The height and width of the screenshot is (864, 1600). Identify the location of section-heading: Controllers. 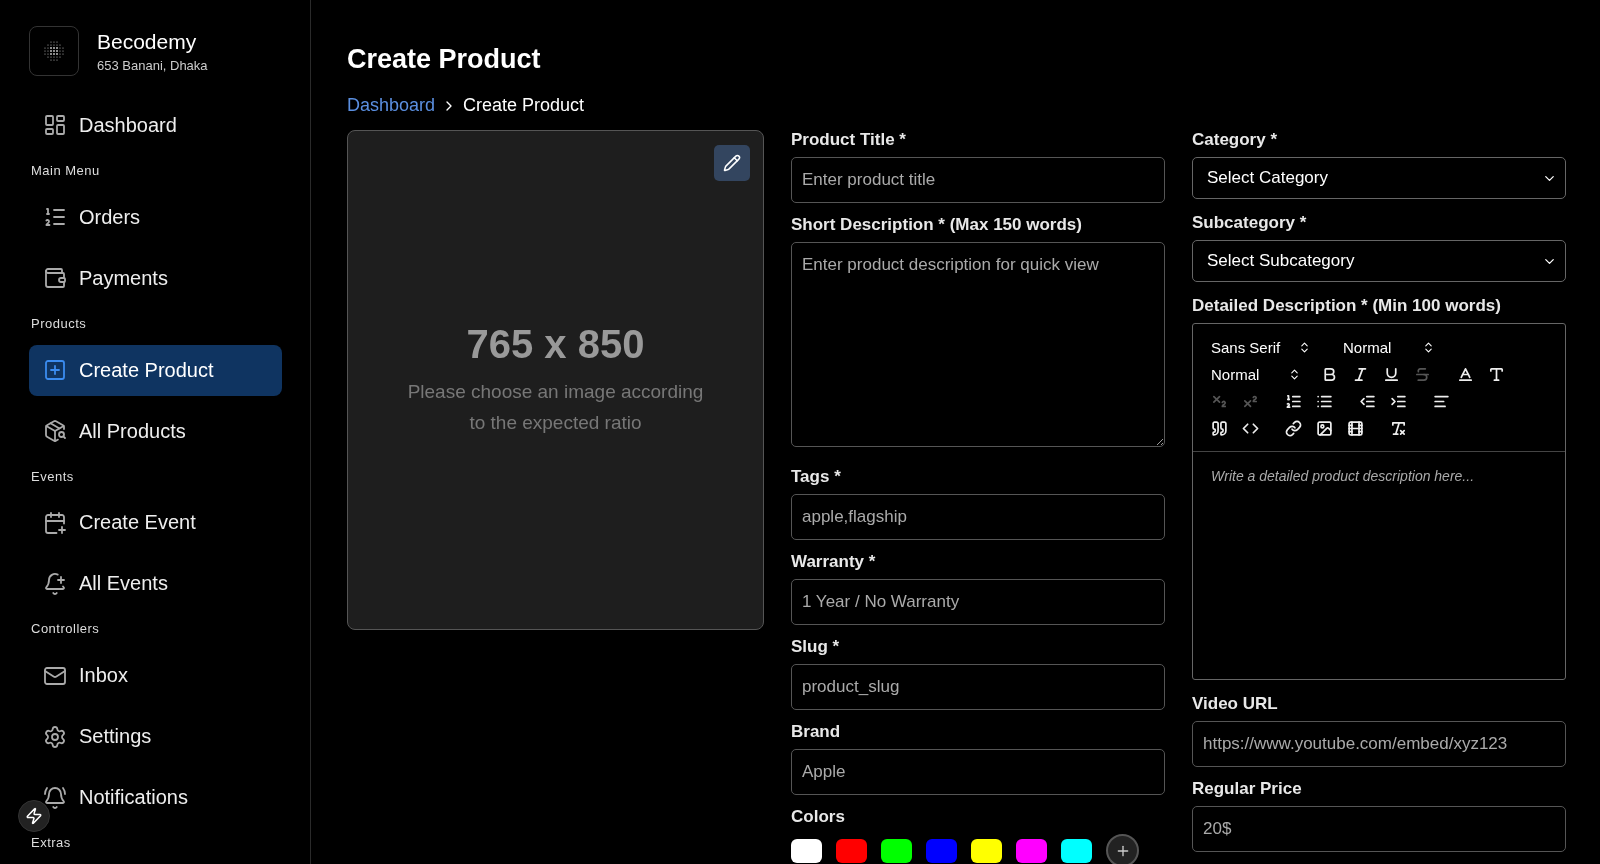
(66, 629).